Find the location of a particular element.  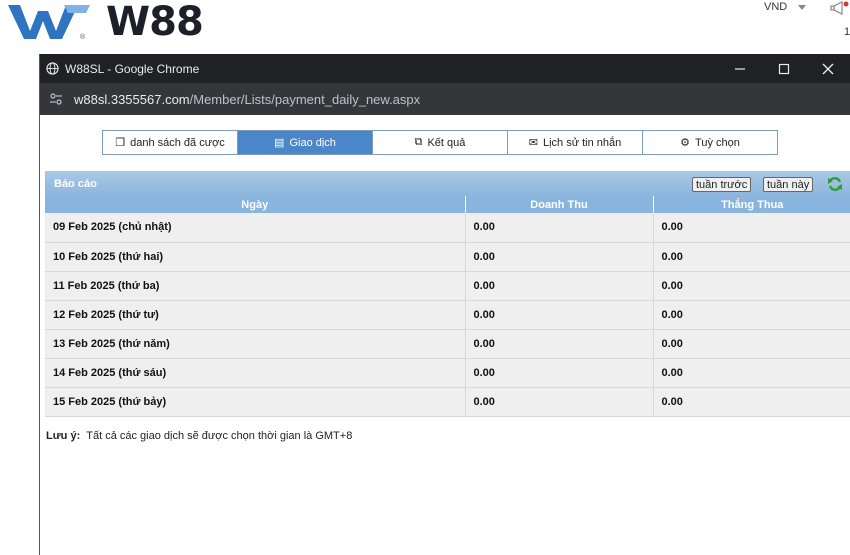

tab-label: Kết quả is located at coordinates (446, 142).